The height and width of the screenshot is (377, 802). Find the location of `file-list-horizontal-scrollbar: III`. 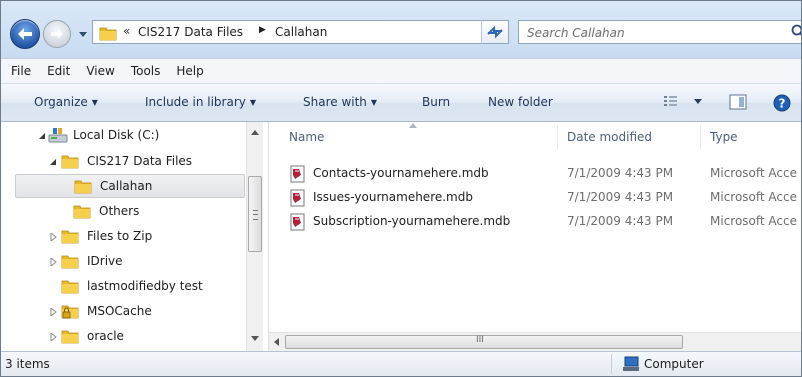

file-list-horizontal-scrollbar: III is located at coordinates (535, 341).